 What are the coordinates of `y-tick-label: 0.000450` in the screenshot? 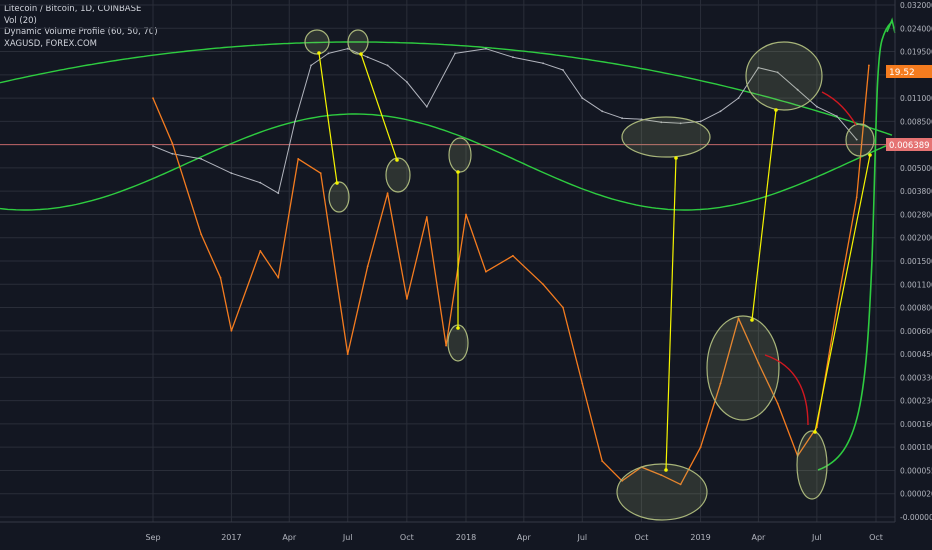 It's located at (916, 354).